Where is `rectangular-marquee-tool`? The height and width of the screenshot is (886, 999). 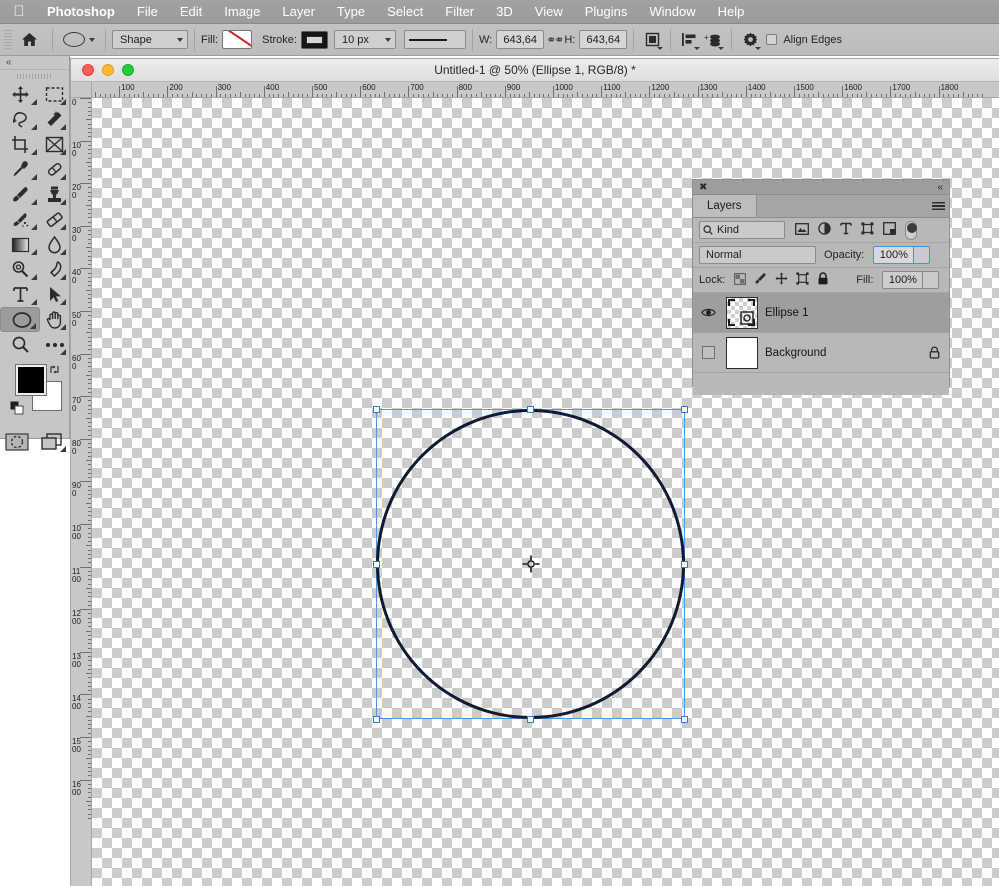 rectangular-marquee-tool is located at coordinates (54, 94).